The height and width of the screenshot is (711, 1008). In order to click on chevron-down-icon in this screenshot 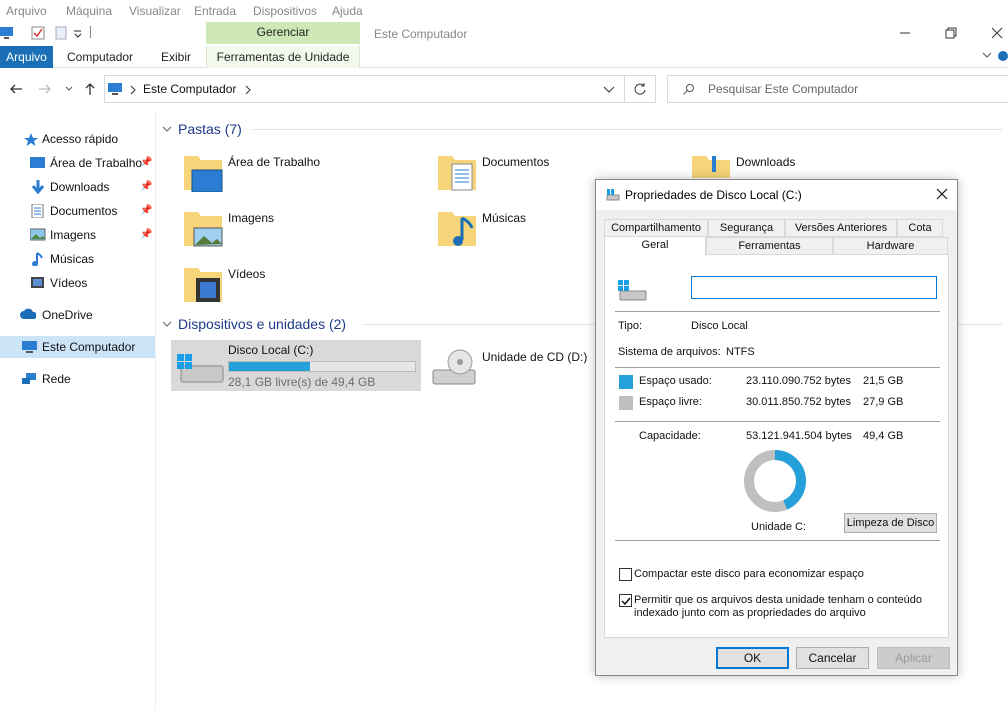, I will do `click(167, 324)`.